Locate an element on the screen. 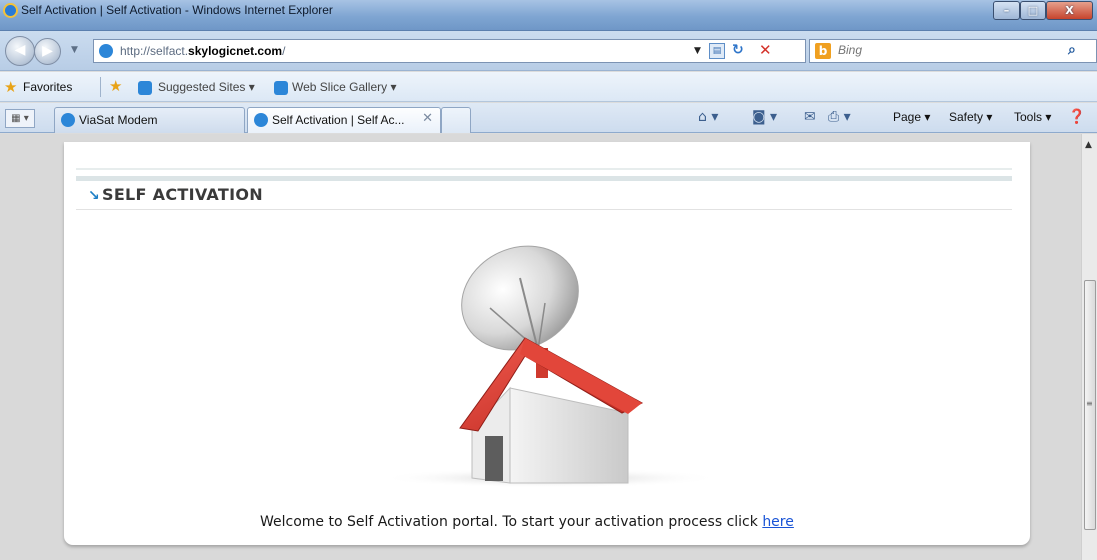 The width and height of the screenshot is (1097, 560). address-dropdown-icon: ▼ is located at coordinates (697, 51).